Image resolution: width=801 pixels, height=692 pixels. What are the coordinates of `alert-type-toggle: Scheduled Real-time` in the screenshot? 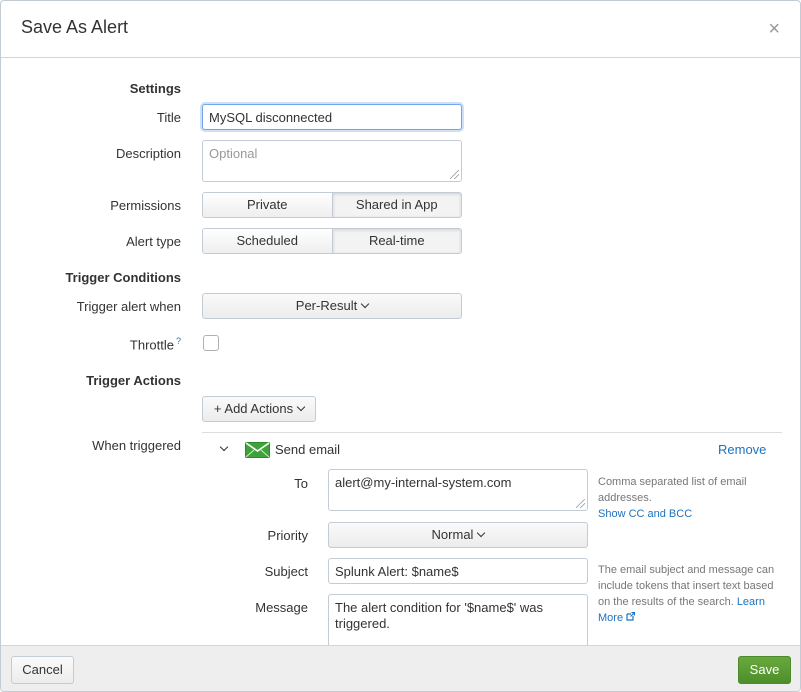 It's located at (332, 241).